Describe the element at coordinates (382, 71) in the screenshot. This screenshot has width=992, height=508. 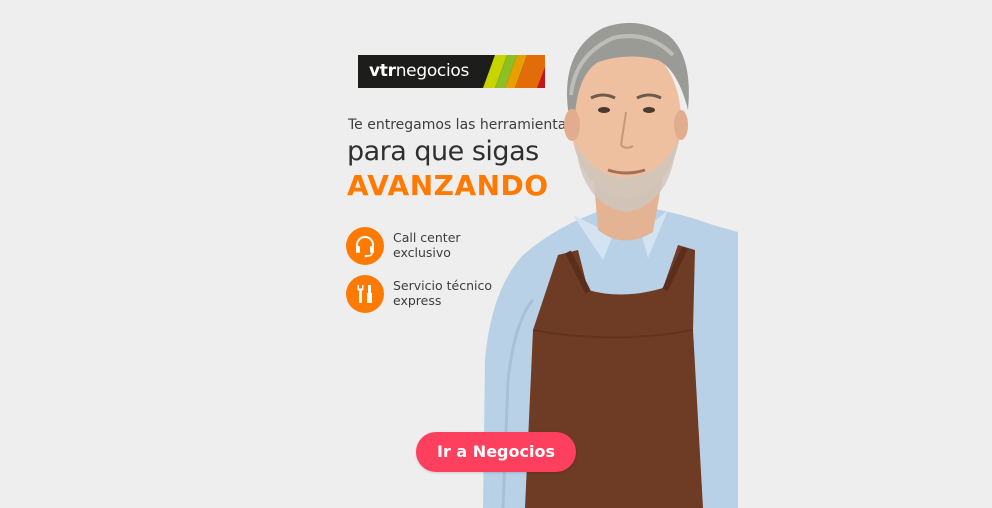
I see `logo-brand-bold: vtr` at that location.